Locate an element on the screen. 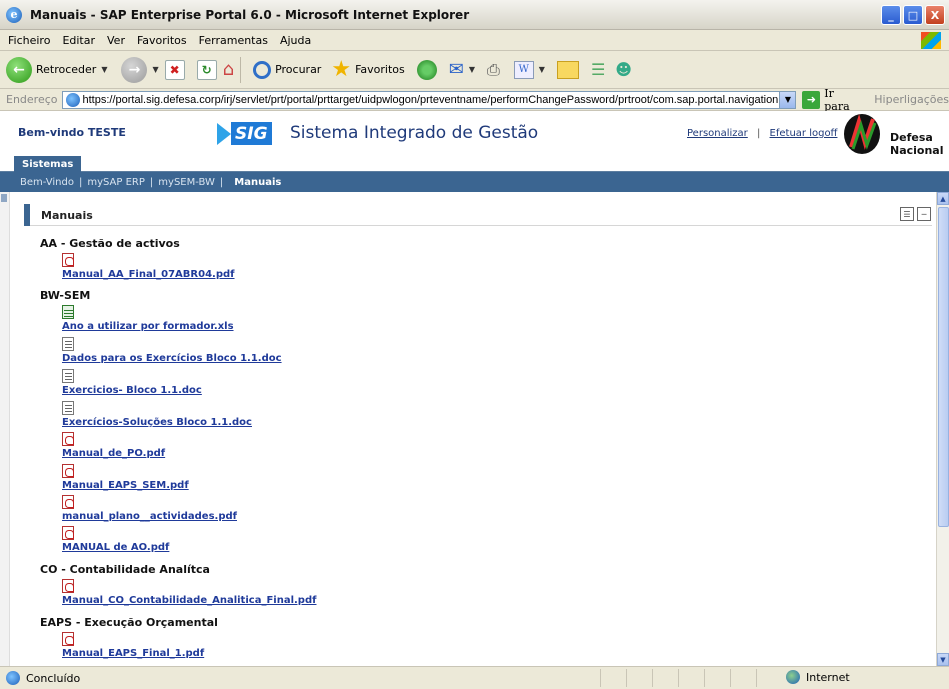 This screenshot has height=689, width=949. security-zone: Internet is located at coordinates (818, 677).